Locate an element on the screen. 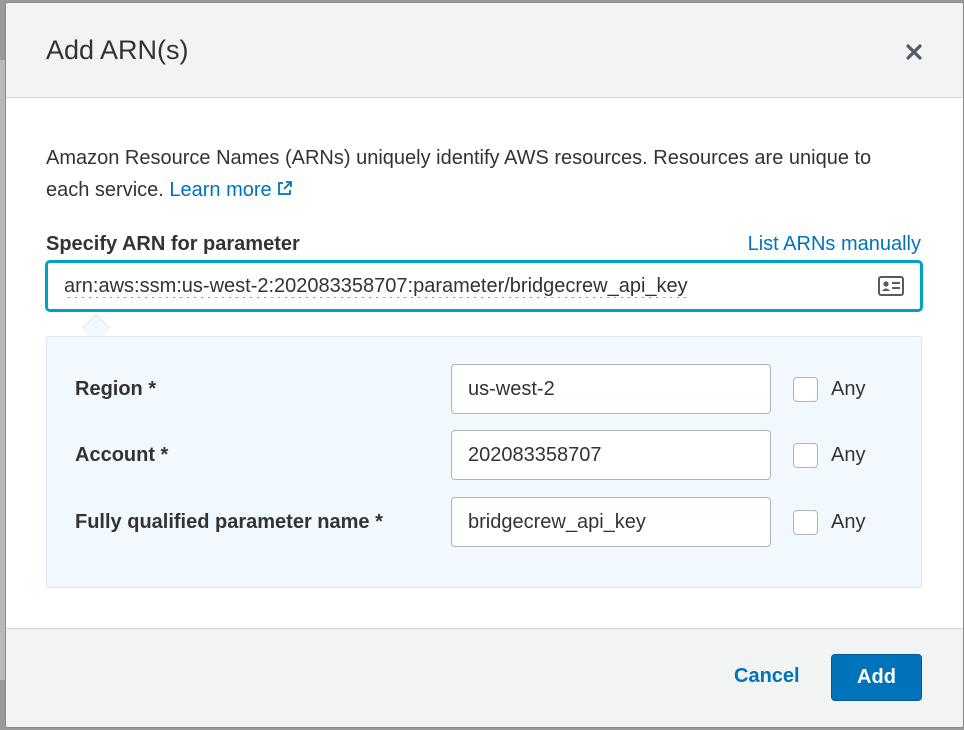 This screenshot has width=964, height=730. close-icon is located at coordinates (914, 52).